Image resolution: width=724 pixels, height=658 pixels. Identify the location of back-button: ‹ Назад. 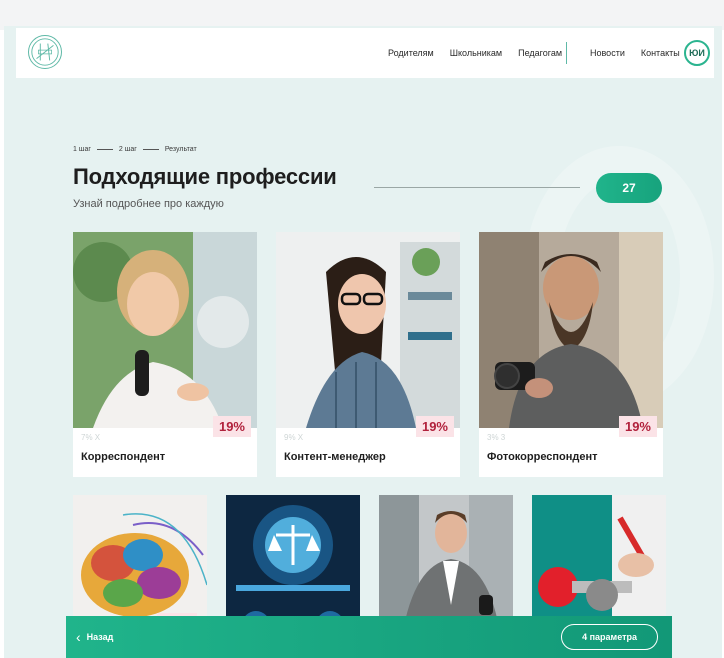
(94, 637).